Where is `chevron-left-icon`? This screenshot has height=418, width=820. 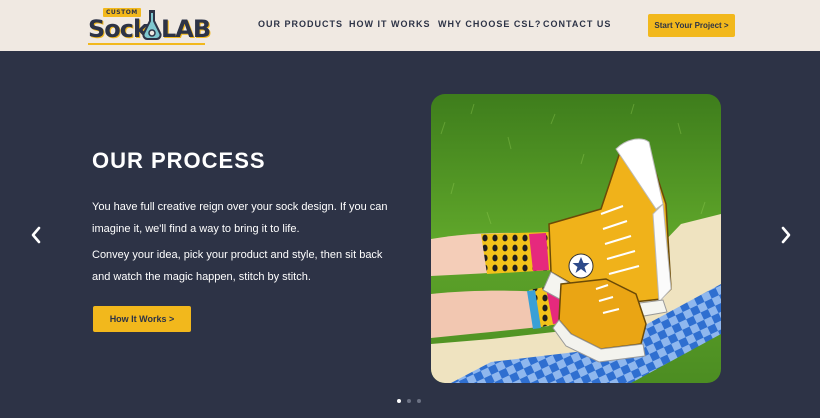 chevron-left-icon is located at coordinates (36, 235).